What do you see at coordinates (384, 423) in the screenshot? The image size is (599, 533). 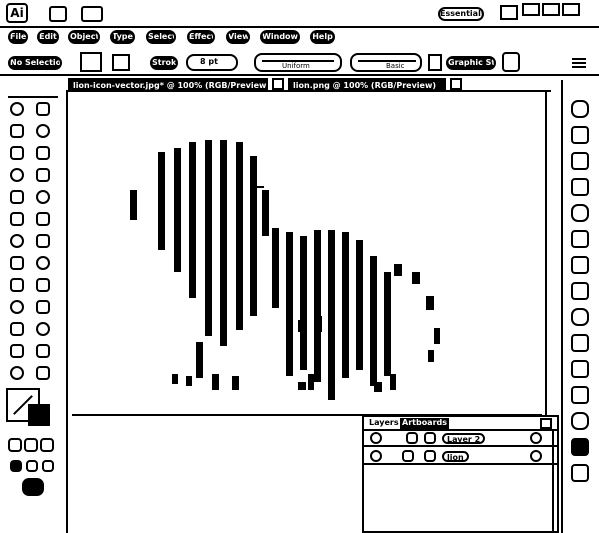 I see `tab-layers: Layers` at bounding box center [384, 423].